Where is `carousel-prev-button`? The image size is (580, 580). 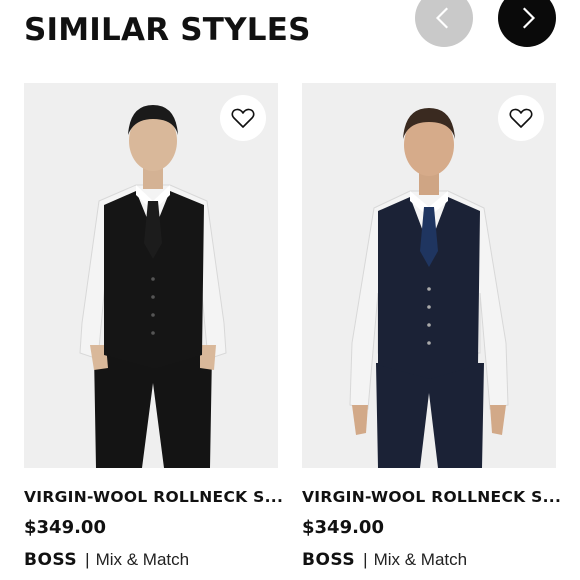 carousel-prev-button is located at coordinates (444, 23).